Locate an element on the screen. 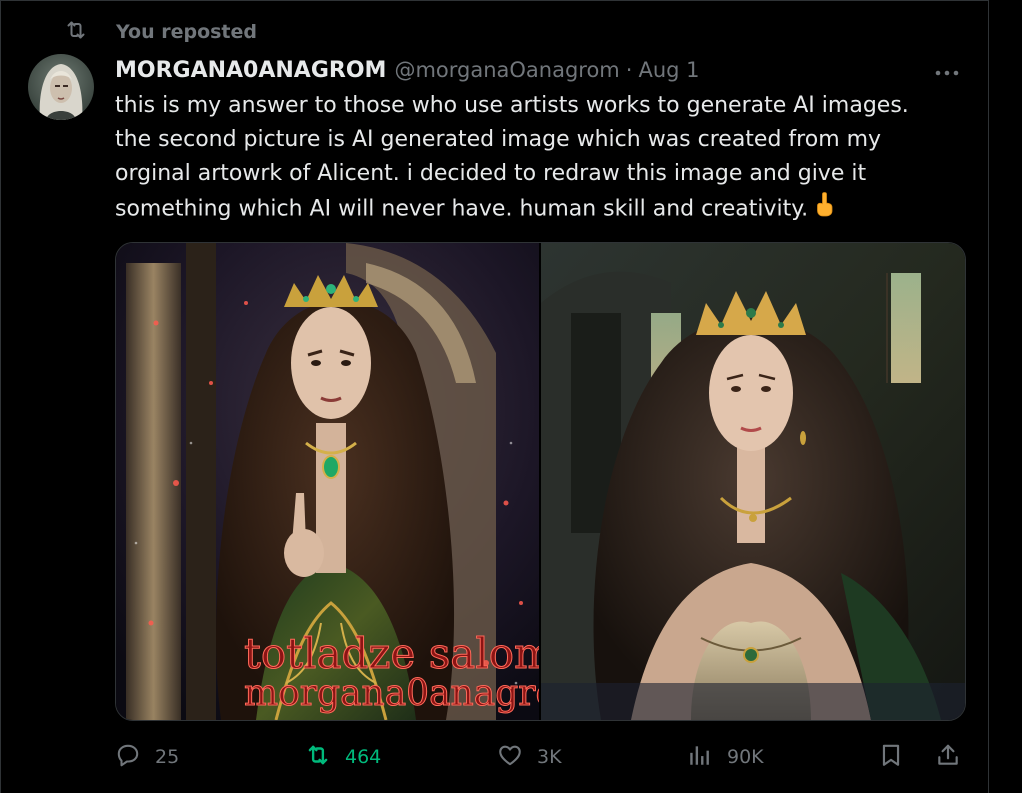  author-handle: @morganaOanagrom is located at coordinates (506, 70).